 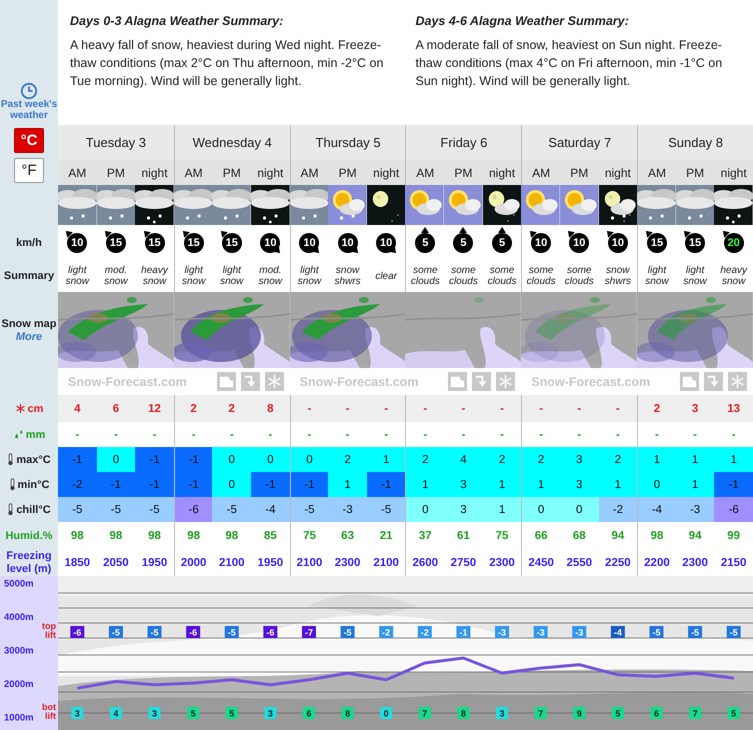 What do you see at coordinates (29, 91) in the screenshot?
I see `clock-icon` at bounding box center [29, 91].